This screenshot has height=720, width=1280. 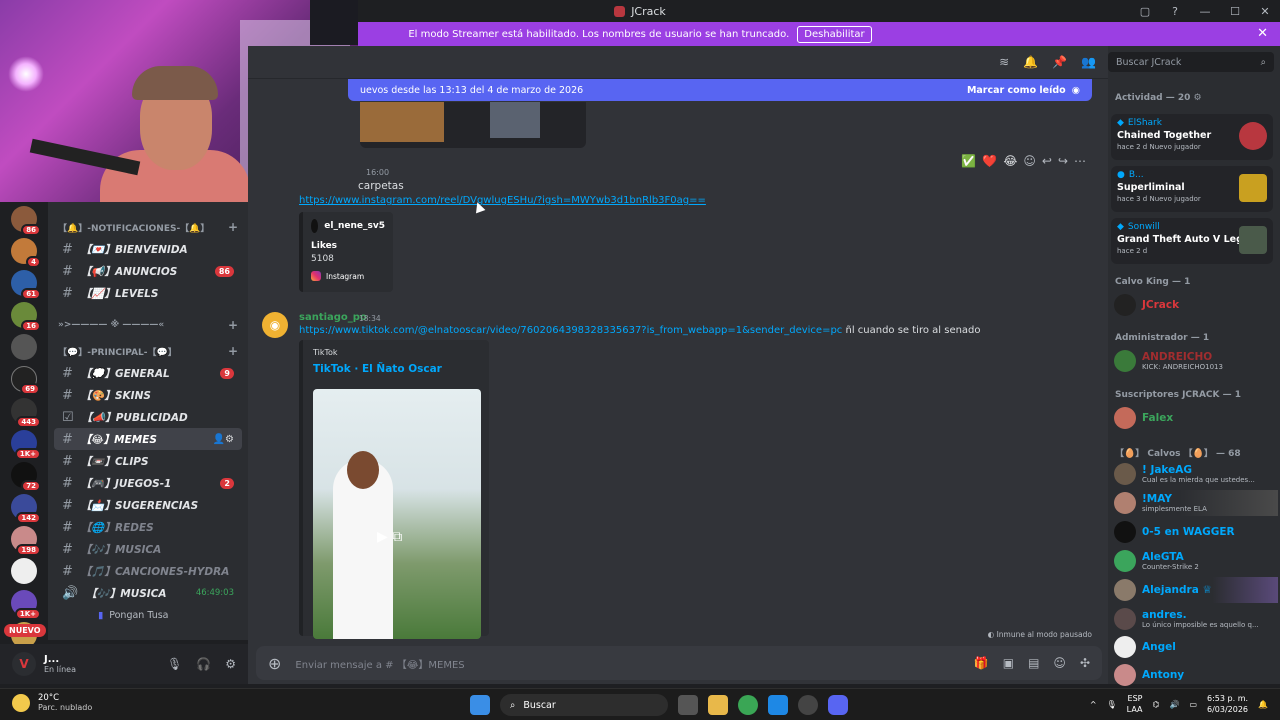 I want to click on mail-icon, so click(x=778, y=705).